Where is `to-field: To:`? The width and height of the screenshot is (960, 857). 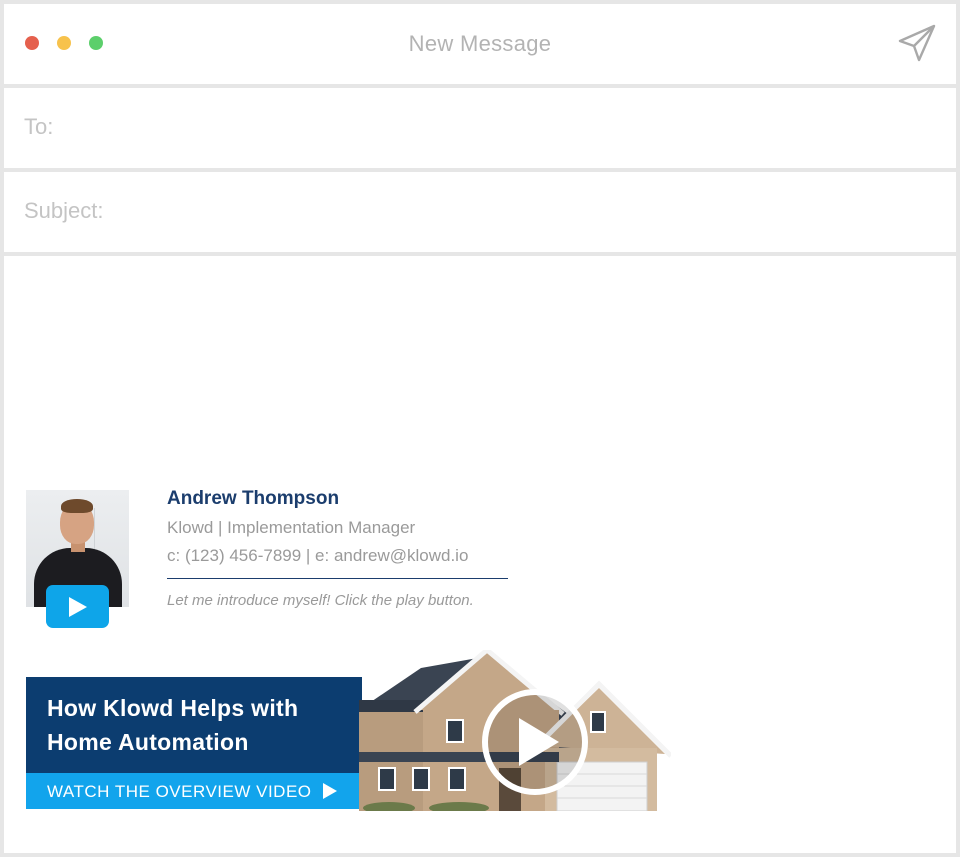 to-field: To: is located at coordinates (480, 128).